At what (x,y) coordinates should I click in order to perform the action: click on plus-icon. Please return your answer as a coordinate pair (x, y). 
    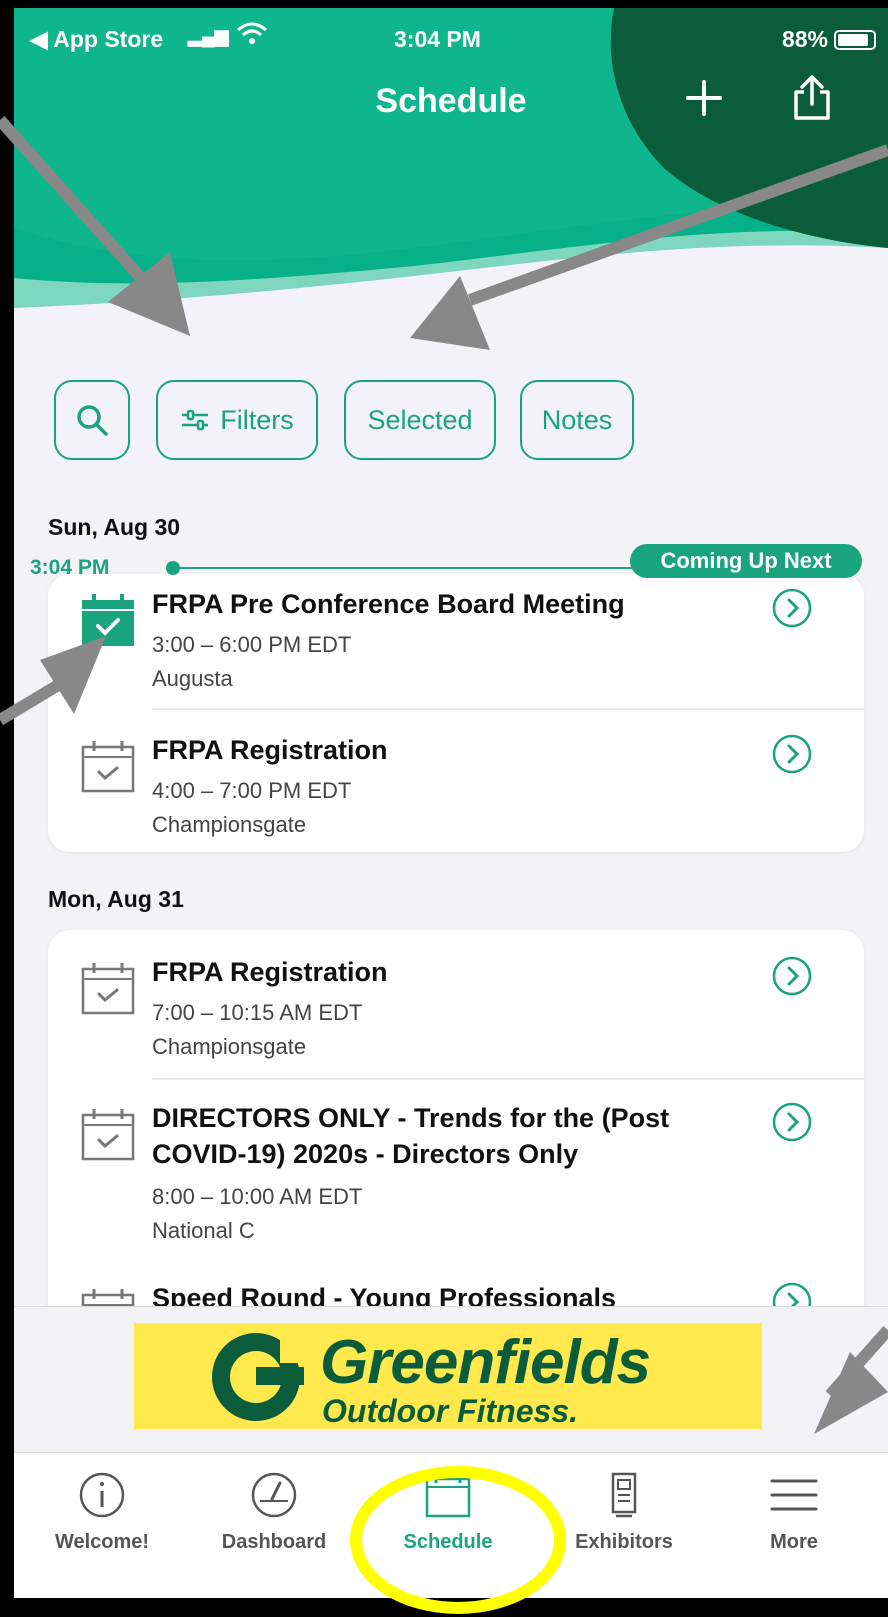
    Looking at the image, I should click on (704, 98).